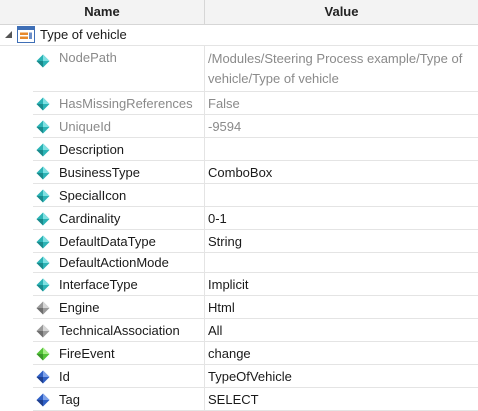 This screenshot has height=411, width=478. I want to click on property-name: SpecialIcon, so click(93, 195).